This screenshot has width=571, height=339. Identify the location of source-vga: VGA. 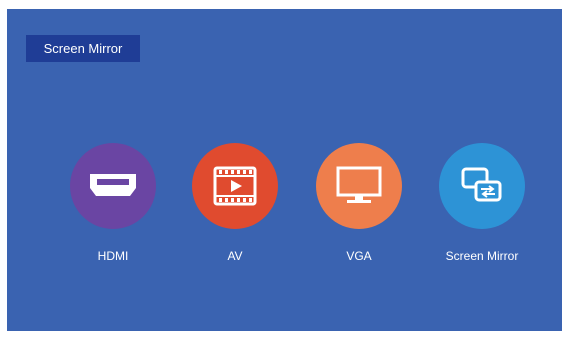
(359, 203).